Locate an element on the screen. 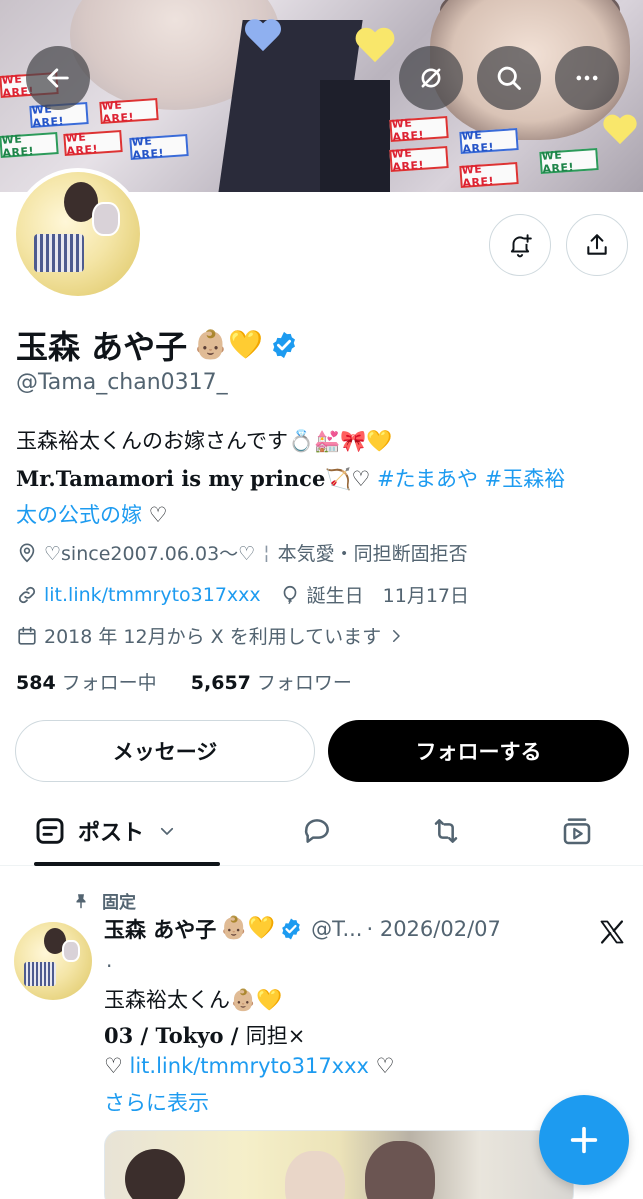 The image size is (643, 1199). grok-button is located at coordinates (431, 78).